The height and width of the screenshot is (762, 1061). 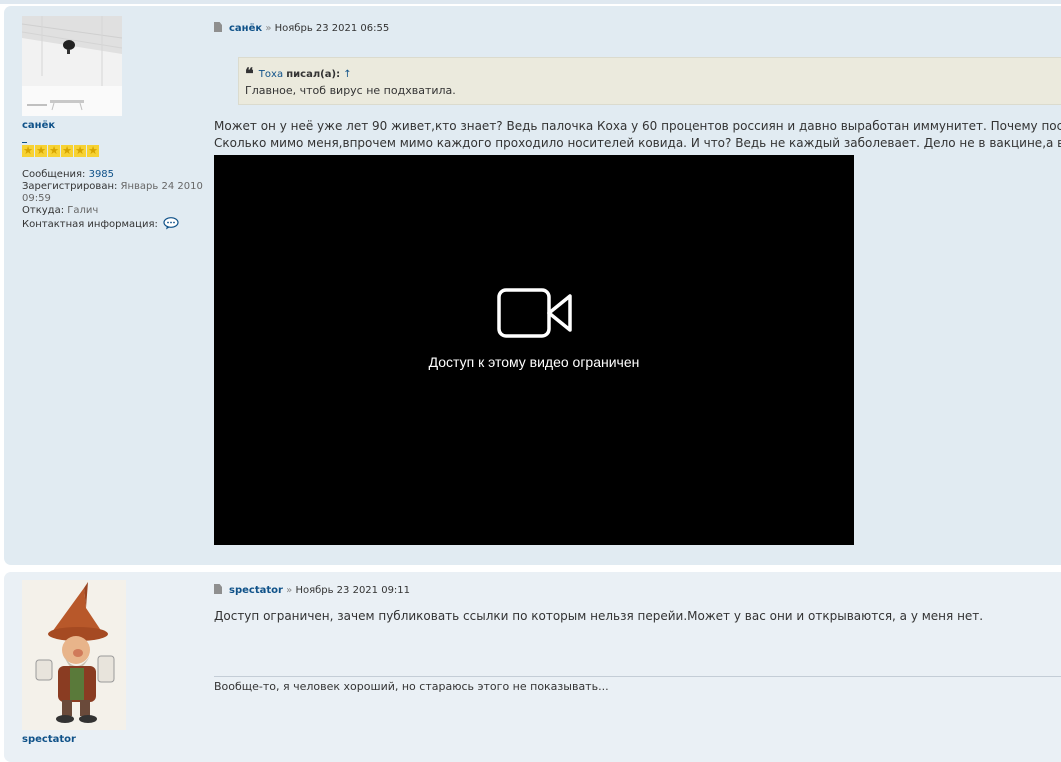 What do you see at coordinates (83, 210) in the screenshot?
I see `stat-from-value: Галич` at bounding box center [83, 210].